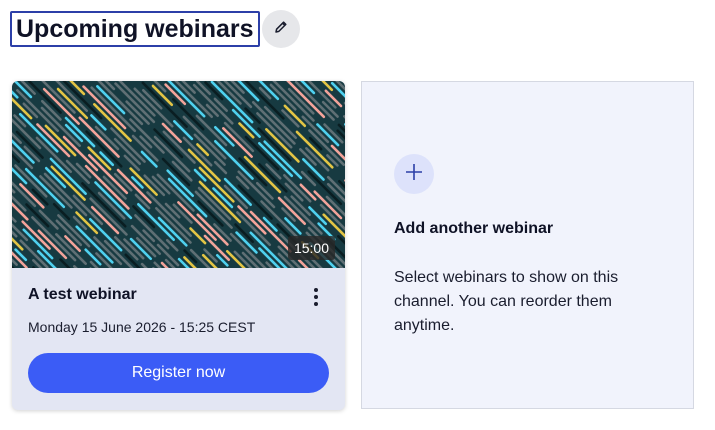  Describe the element at coordinates (82, 295) in the screenshot. I see `webinar-title: A test webinar` at that location.